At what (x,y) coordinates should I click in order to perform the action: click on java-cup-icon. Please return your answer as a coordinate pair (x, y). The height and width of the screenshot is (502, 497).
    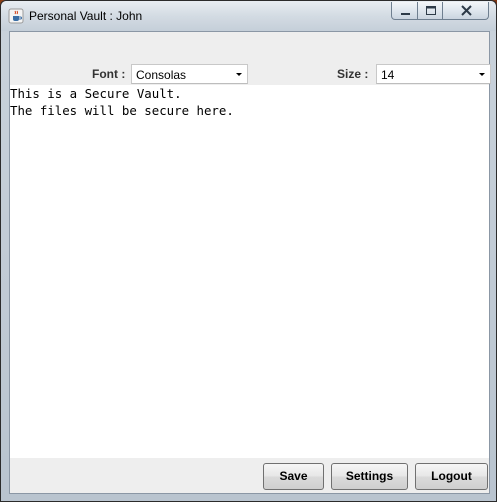
    Looking at the image, I should click on (16, 16).